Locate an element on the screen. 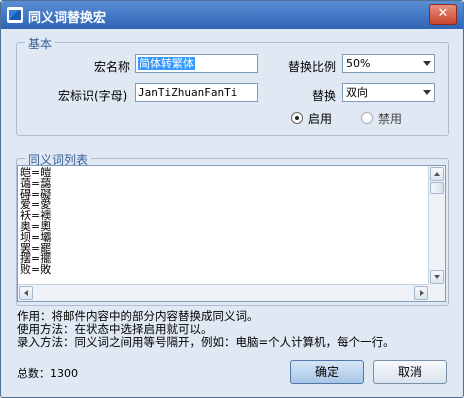 The width and height of the screenshot is (464, 398). arrow-right-icon is located at coordinates (422, 293).